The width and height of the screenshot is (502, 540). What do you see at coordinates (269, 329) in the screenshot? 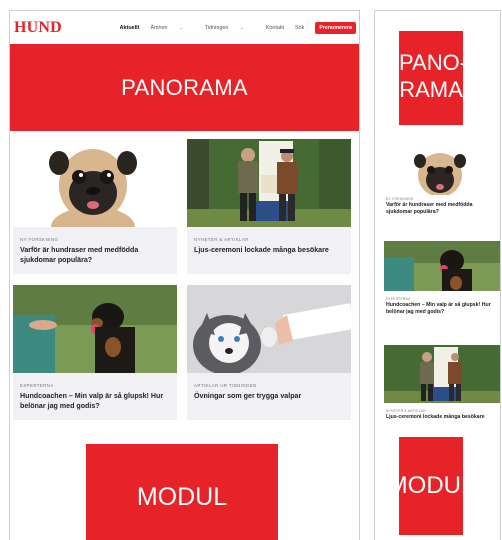
I see `husky-high-five-photo` at bounding box center [269, 329].